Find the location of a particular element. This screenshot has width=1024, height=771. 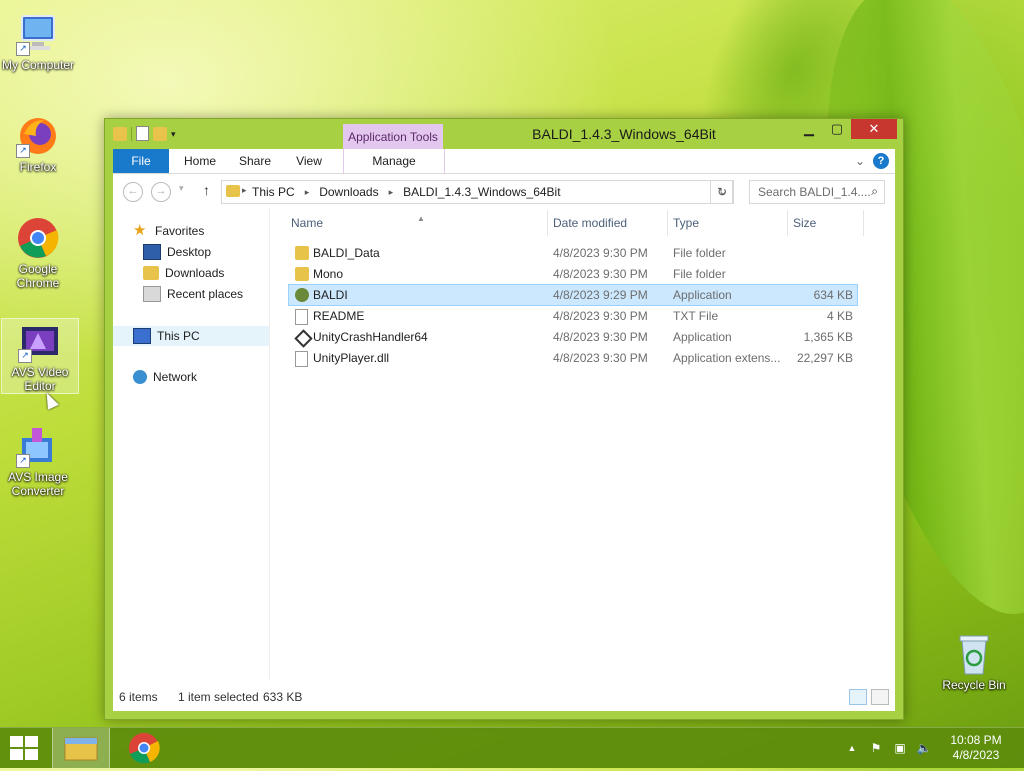

forward-button: → is located at coordinates (161, 192).